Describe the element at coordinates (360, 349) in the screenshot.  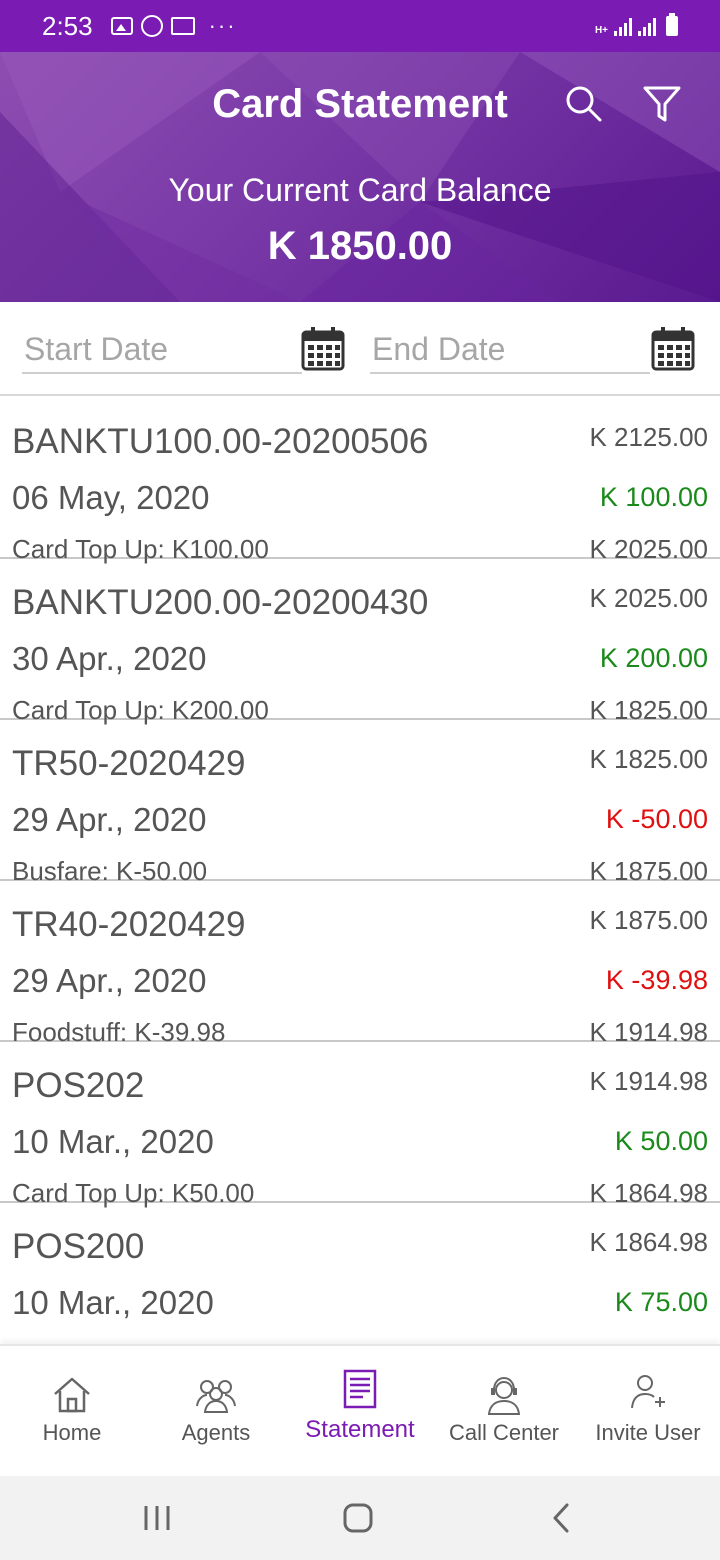
I see `date-filter-row` at that location.